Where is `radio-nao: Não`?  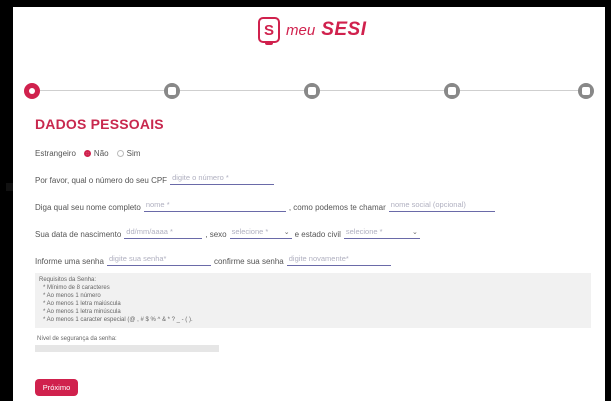
radio-nao: Não is located at coordinates (96, 153).